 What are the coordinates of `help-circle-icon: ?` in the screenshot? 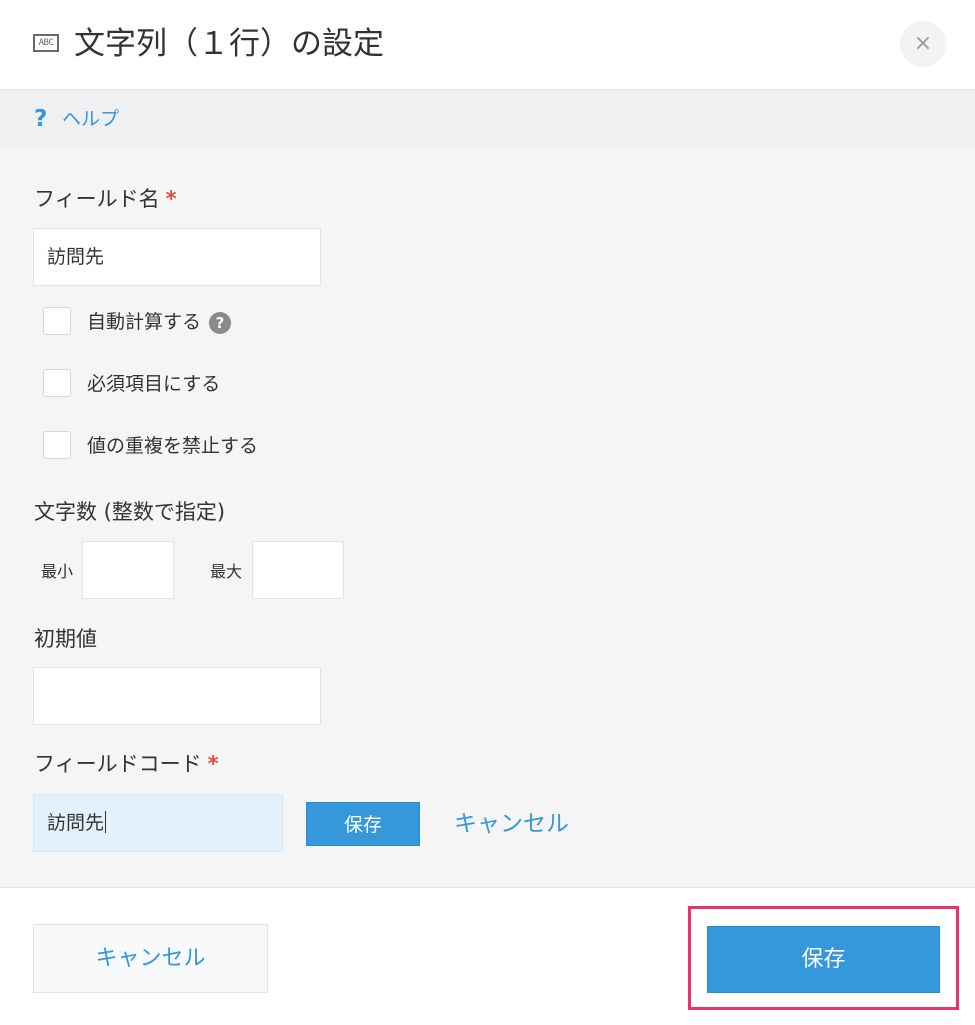 It's located at (220, 323).